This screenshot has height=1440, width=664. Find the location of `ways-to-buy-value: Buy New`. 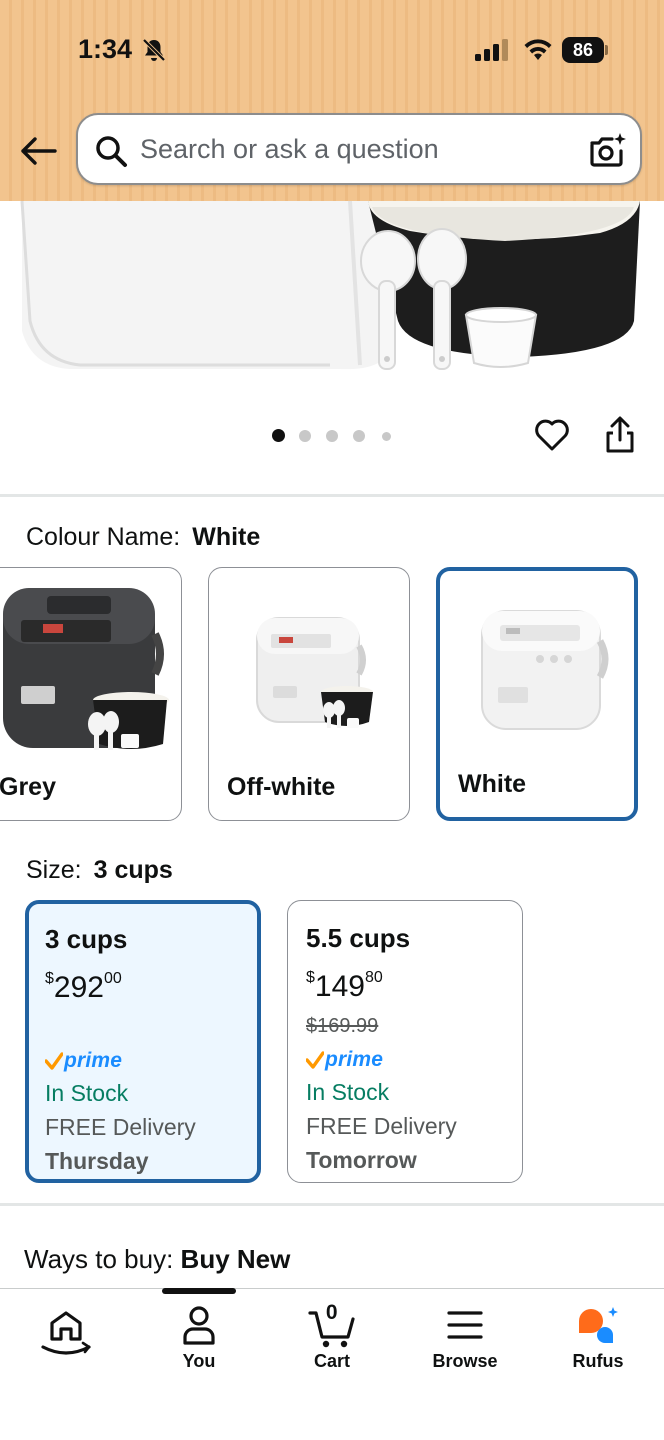

ways-to-buy-value: Buy New is located at coordinates (235, 1259).